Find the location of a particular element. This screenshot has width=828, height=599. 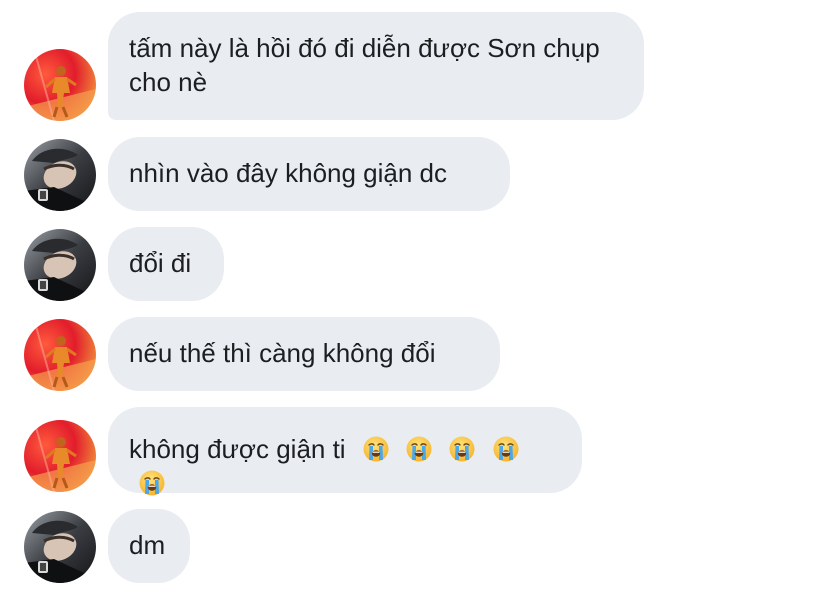

message-bubble: không được giận ti is located at coordinates (345, 450).